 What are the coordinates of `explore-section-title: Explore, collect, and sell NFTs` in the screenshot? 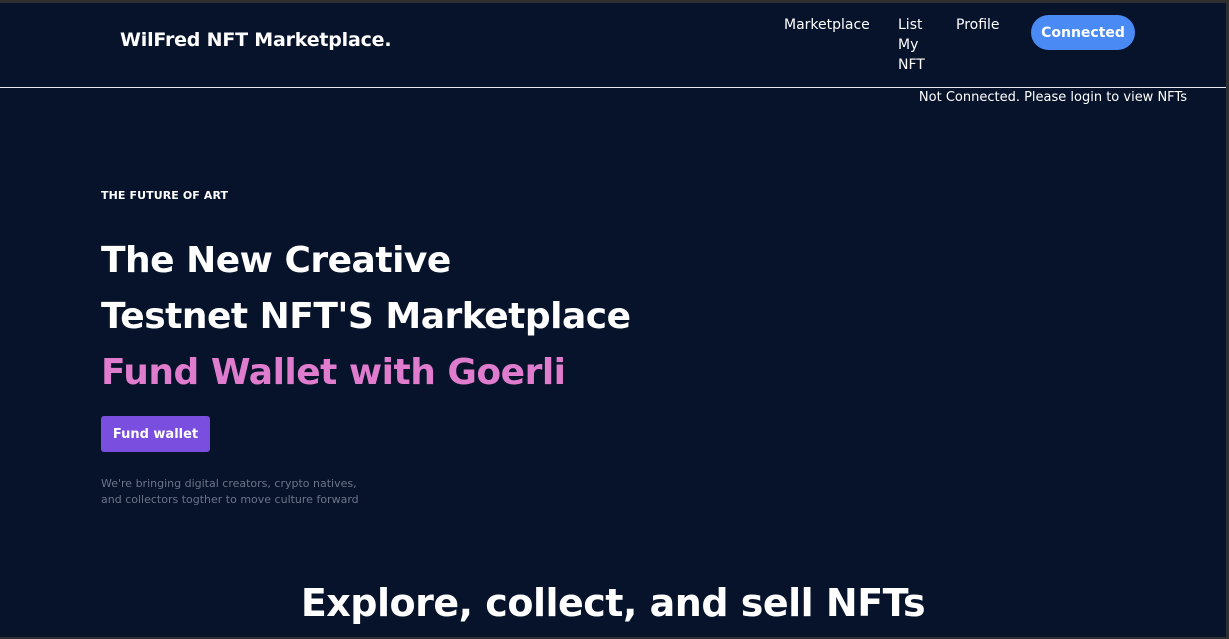 It's located at (613, 603).